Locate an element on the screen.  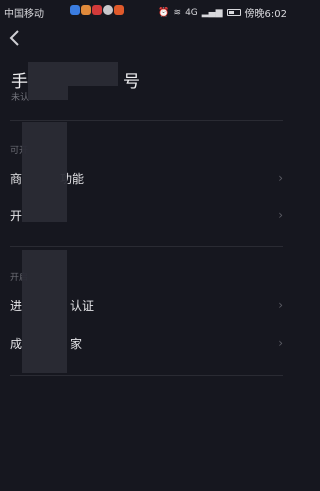
page-subtitle: 未认 is located at coordinates (20, 98).